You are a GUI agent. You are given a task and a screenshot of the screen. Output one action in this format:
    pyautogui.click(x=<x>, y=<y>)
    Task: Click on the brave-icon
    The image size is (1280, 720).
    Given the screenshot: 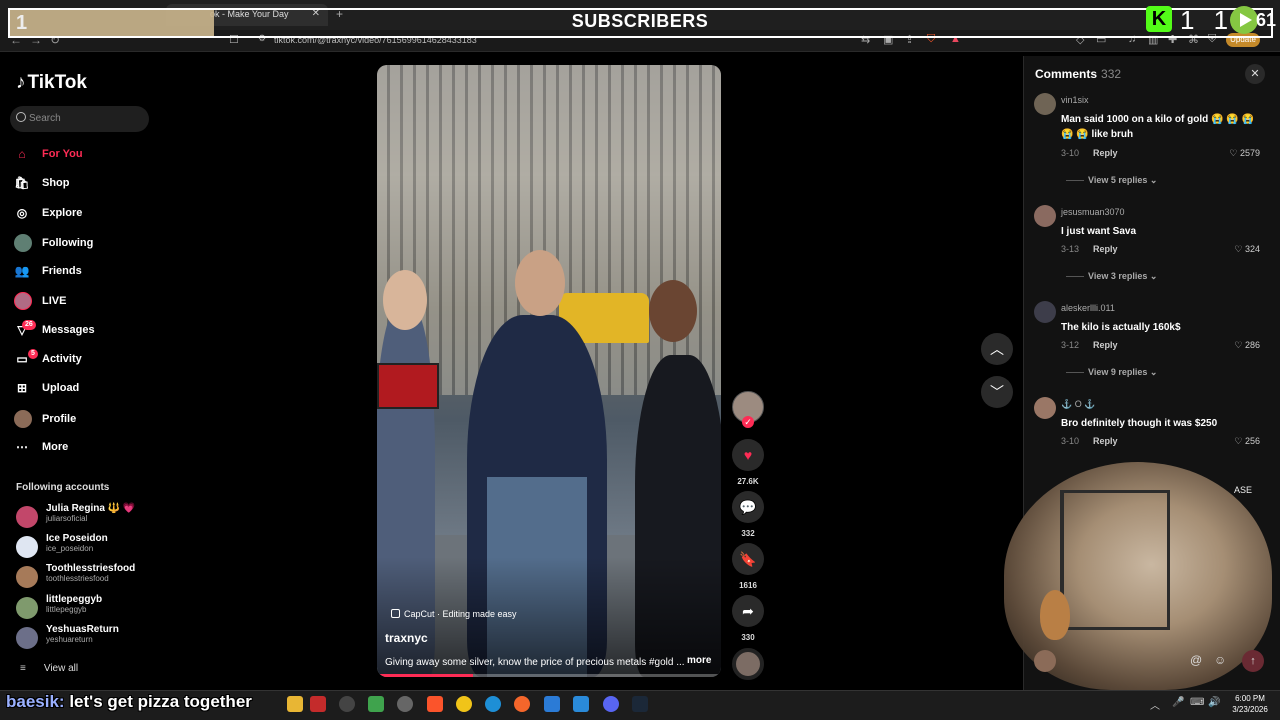 What is the action you would take?
    pyautogui.click(x=435, y=704)
    